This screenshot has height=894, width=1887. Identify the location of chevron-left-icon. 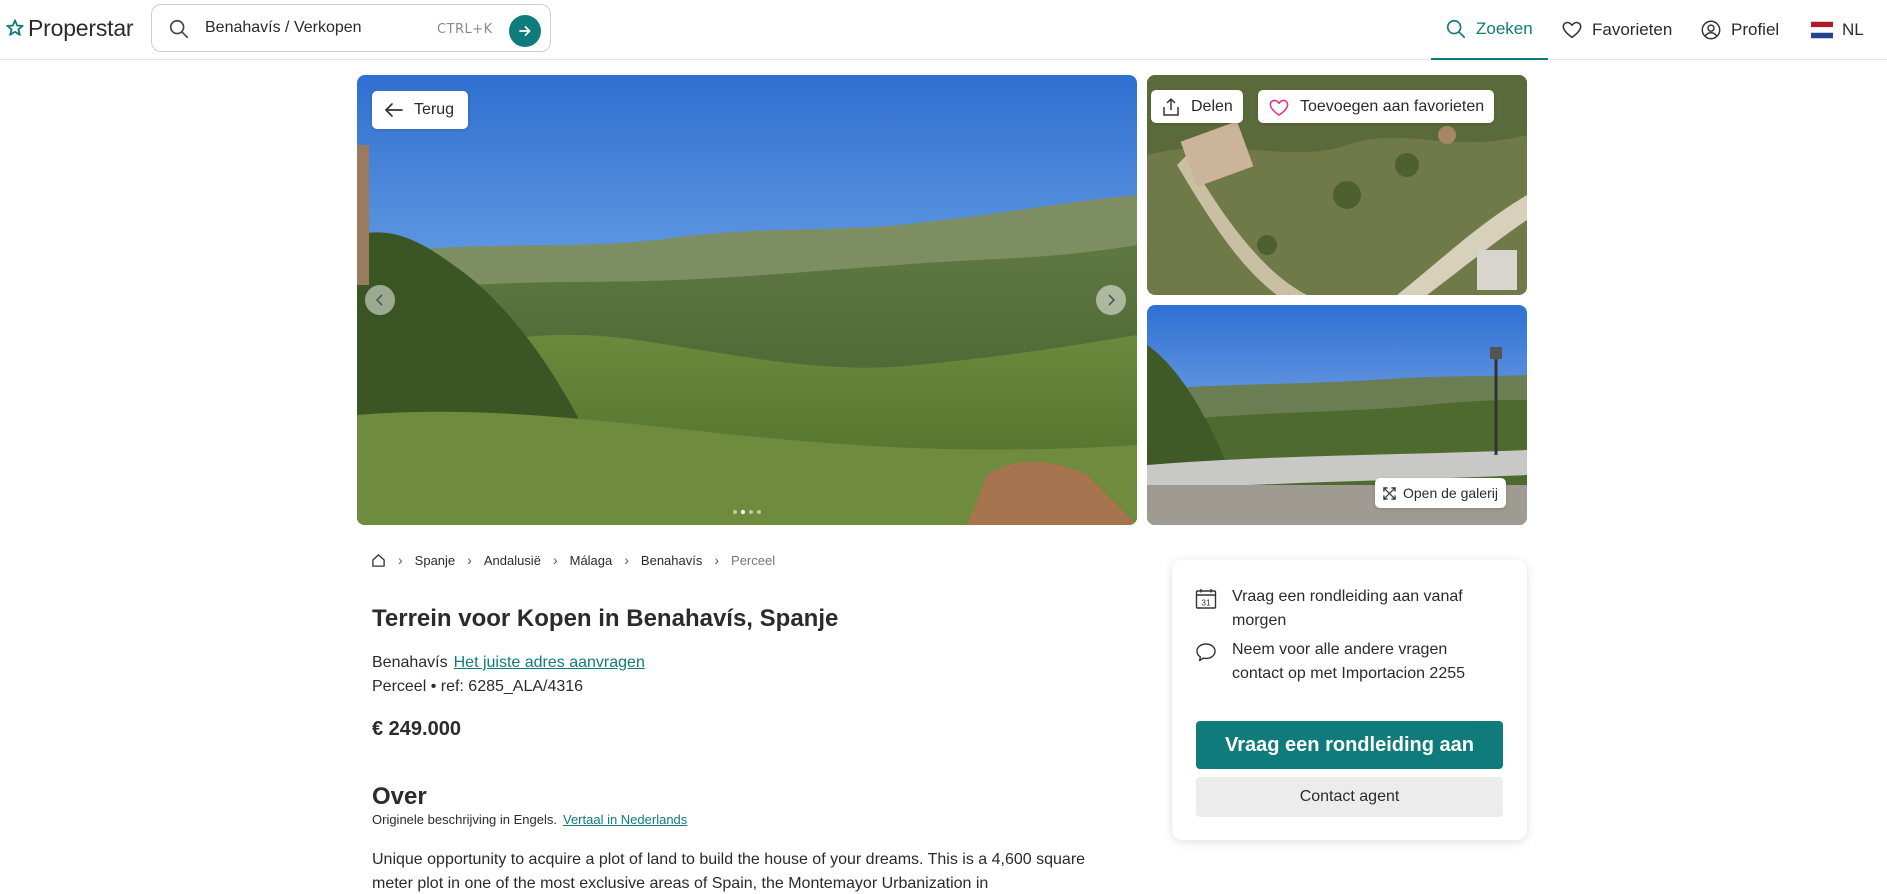
(379, 300).